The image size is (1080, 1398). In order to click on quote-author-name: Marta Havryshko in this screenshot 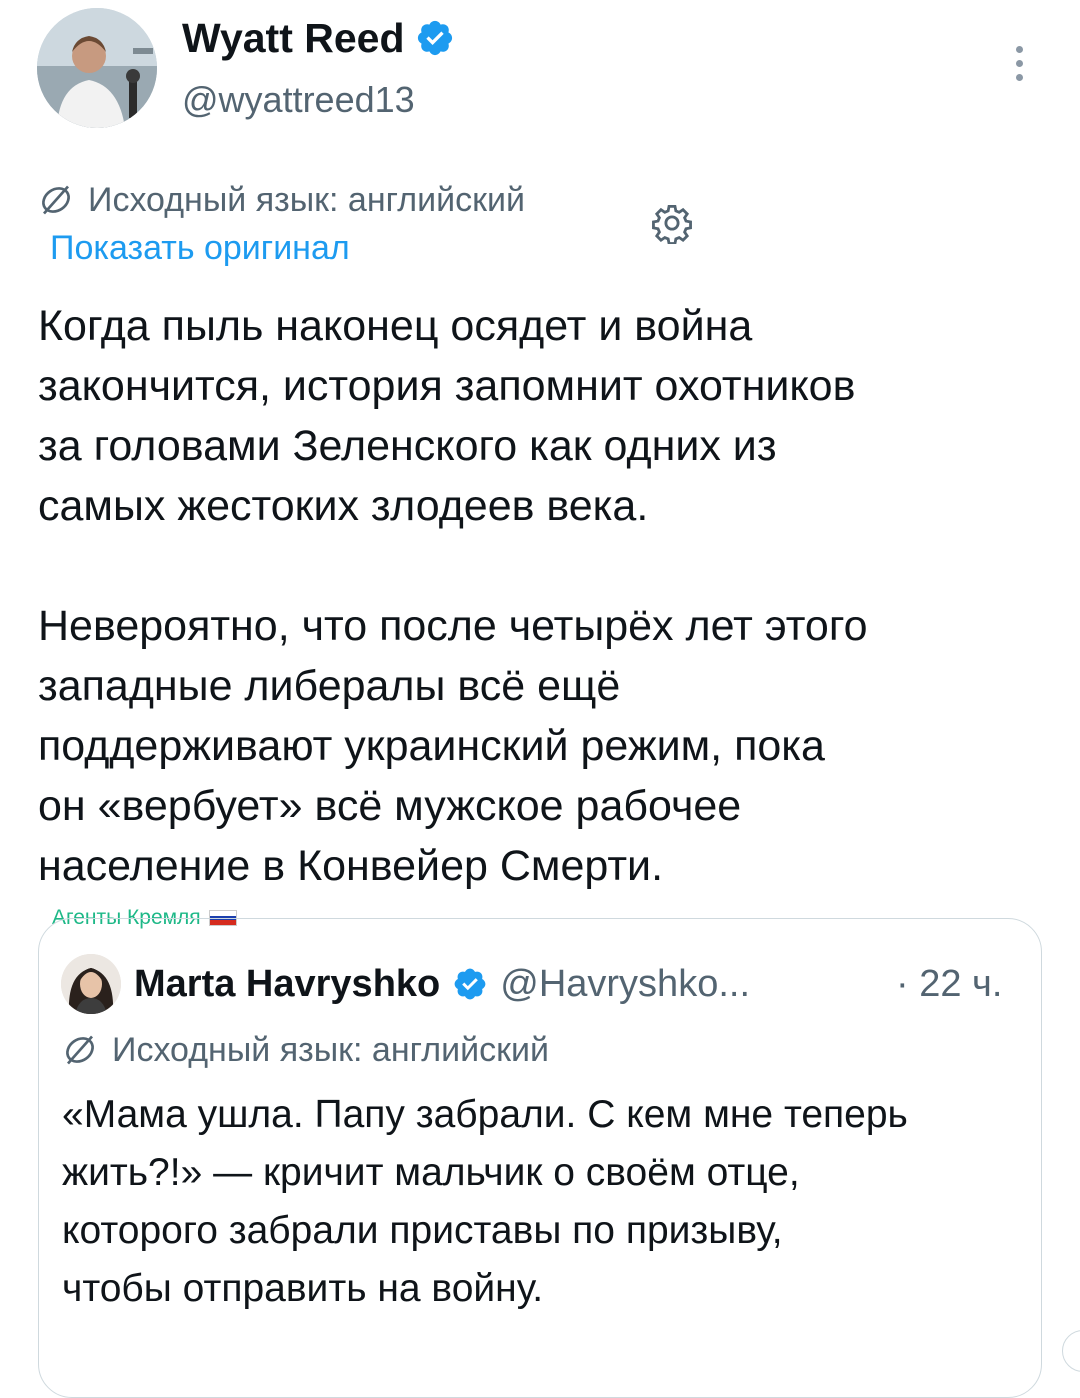, I will do `click(287, 984)`.